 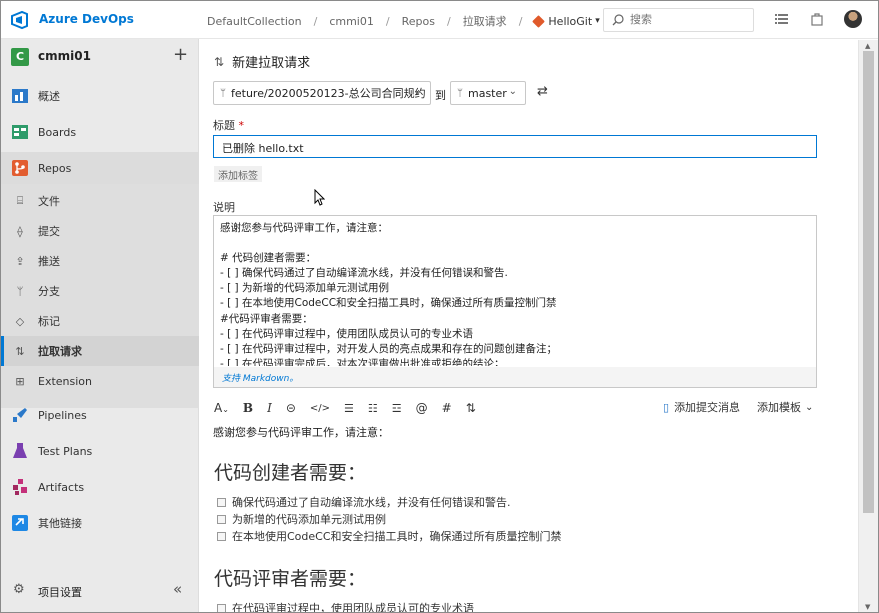 What do you see at coordinates (781, 19) in the screenshot?
I see `list-icon` at bounding box center [781, 19].